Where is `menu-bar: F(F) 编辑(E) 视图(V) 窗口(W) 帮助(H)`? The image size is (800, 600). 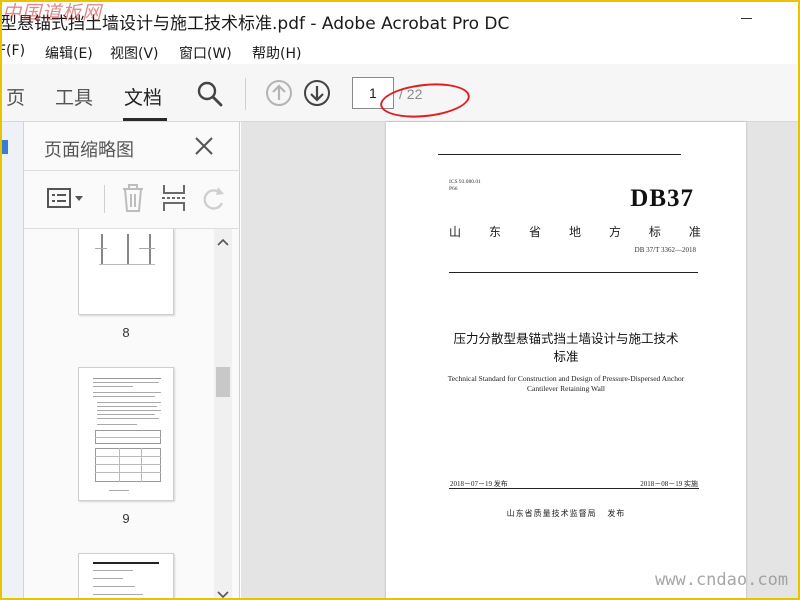 menu-bar: F(F) 编辑(E) 视图(V) 窗口(W) 帮助(H) is located at coordinates (400, 51).